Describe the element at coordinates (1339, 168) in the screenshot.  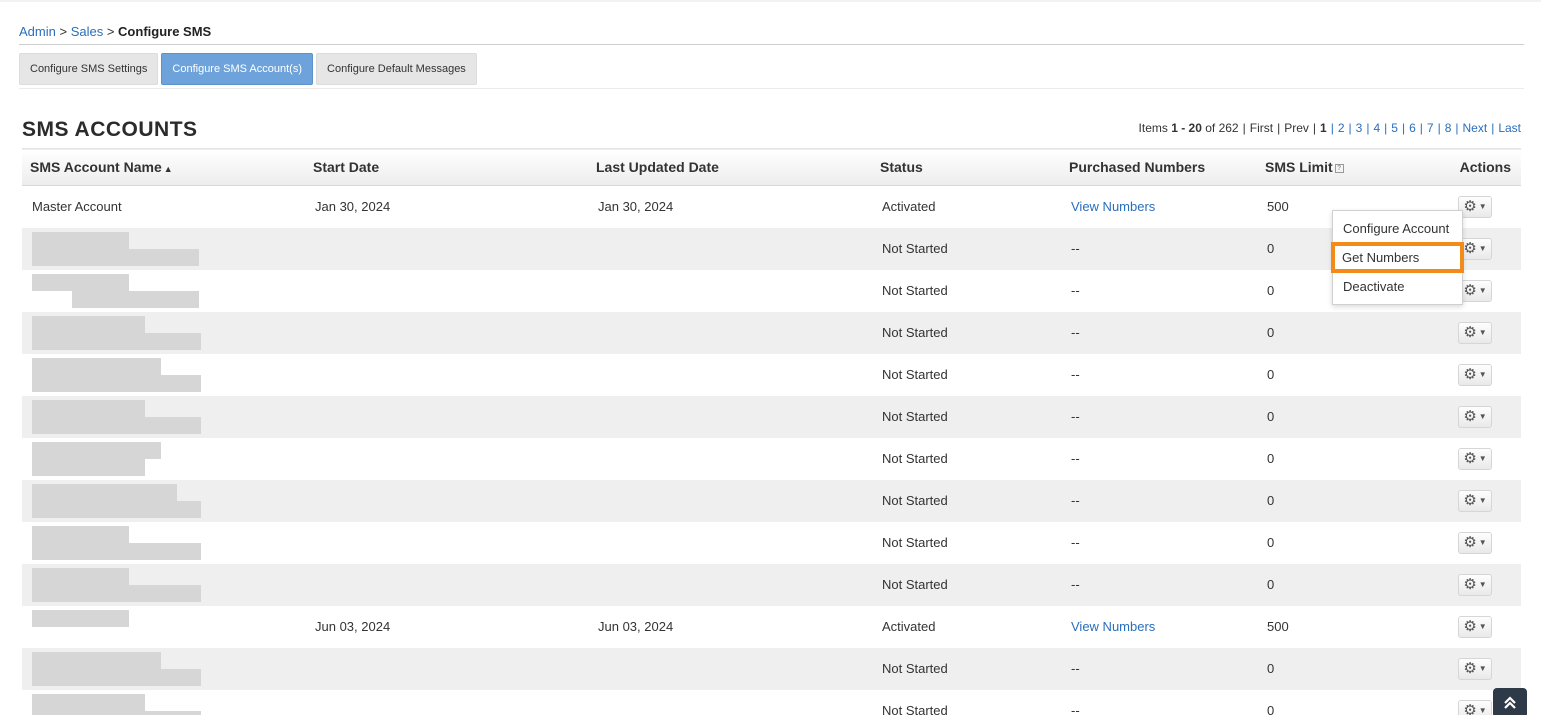
I see `help-icon: ?` at that location.